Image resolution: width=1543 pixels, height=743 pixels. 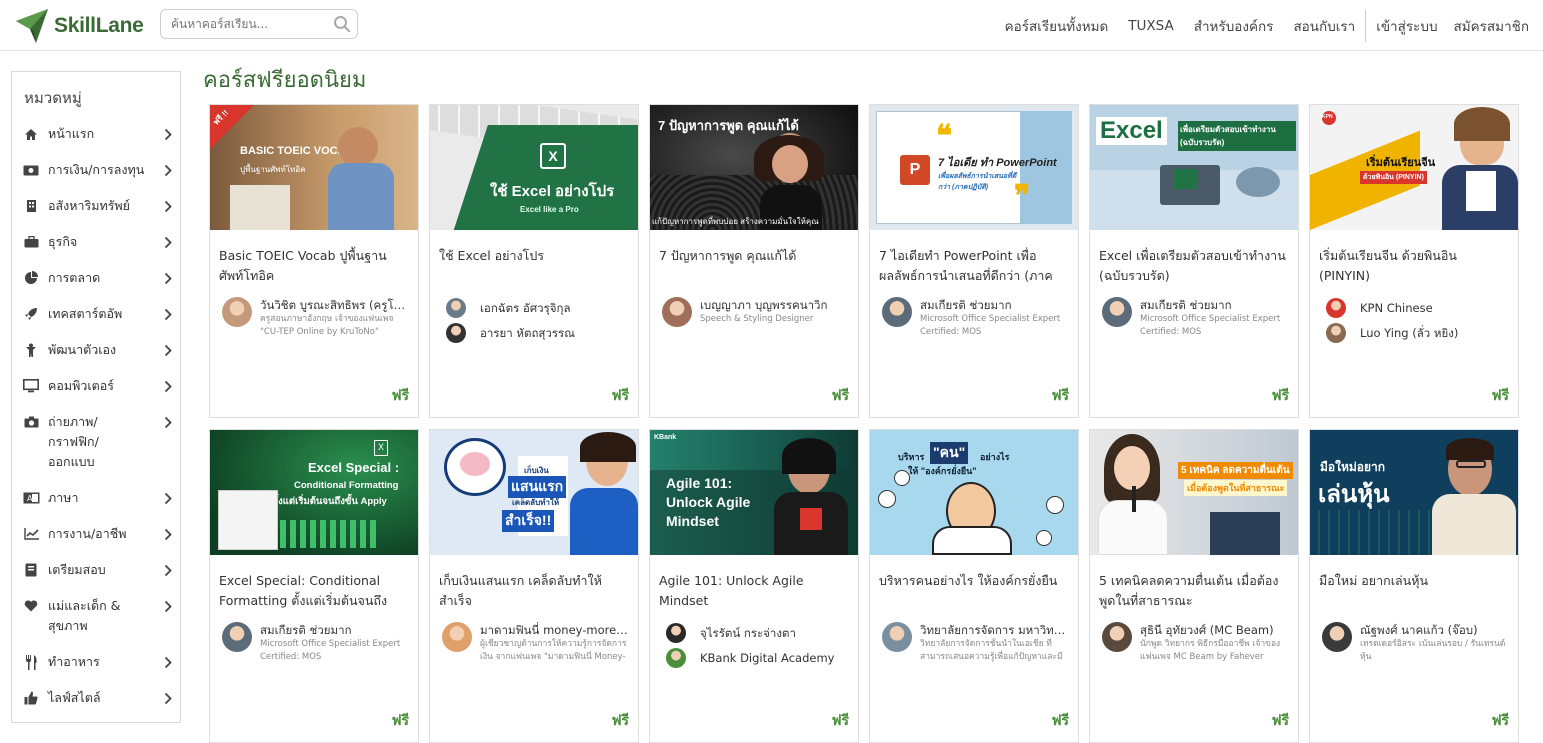 What do you see at coordinates (98, 242) in the screenshot?
I see `sidebar-item-briefcase: ธุรกิจ` at bounding box center [98, 242].